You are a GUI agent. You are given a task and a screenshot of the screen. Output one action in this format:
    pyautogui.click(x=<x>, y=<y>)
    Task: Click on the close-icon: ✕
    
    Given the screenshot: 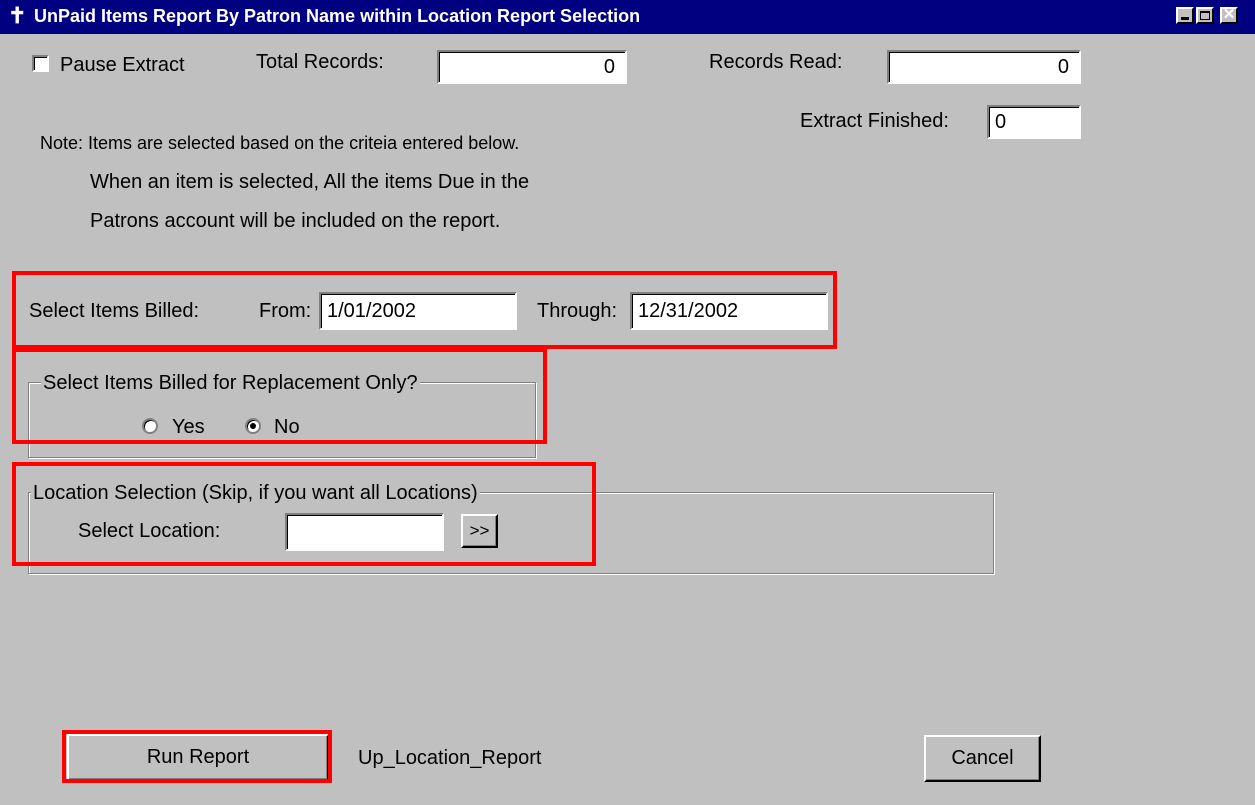 What is the action you would take?
    pyautogui.click(x=1229, y=14)
    